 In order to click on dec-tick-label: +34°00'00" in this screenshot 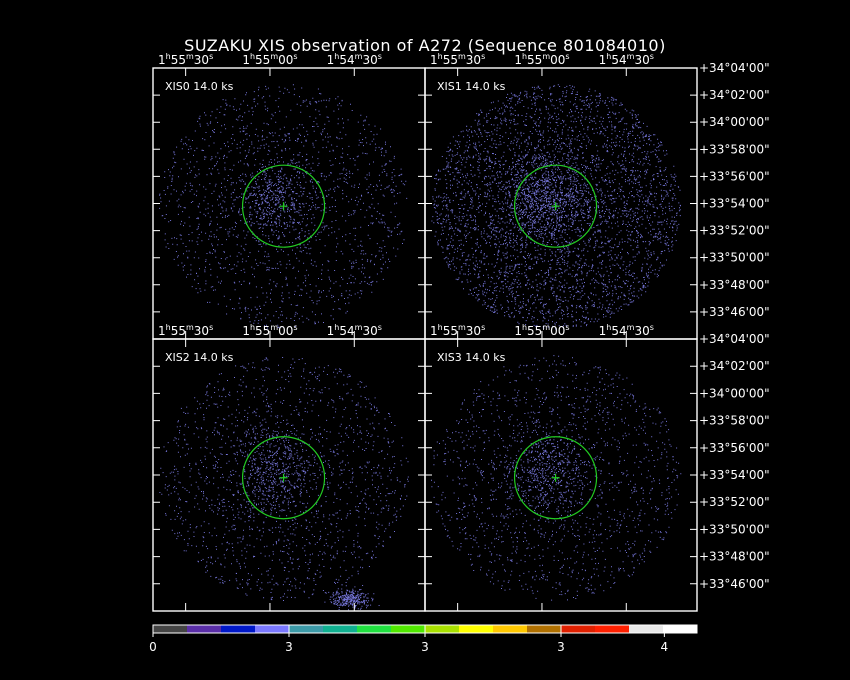, I will do `click(734, 393)`.